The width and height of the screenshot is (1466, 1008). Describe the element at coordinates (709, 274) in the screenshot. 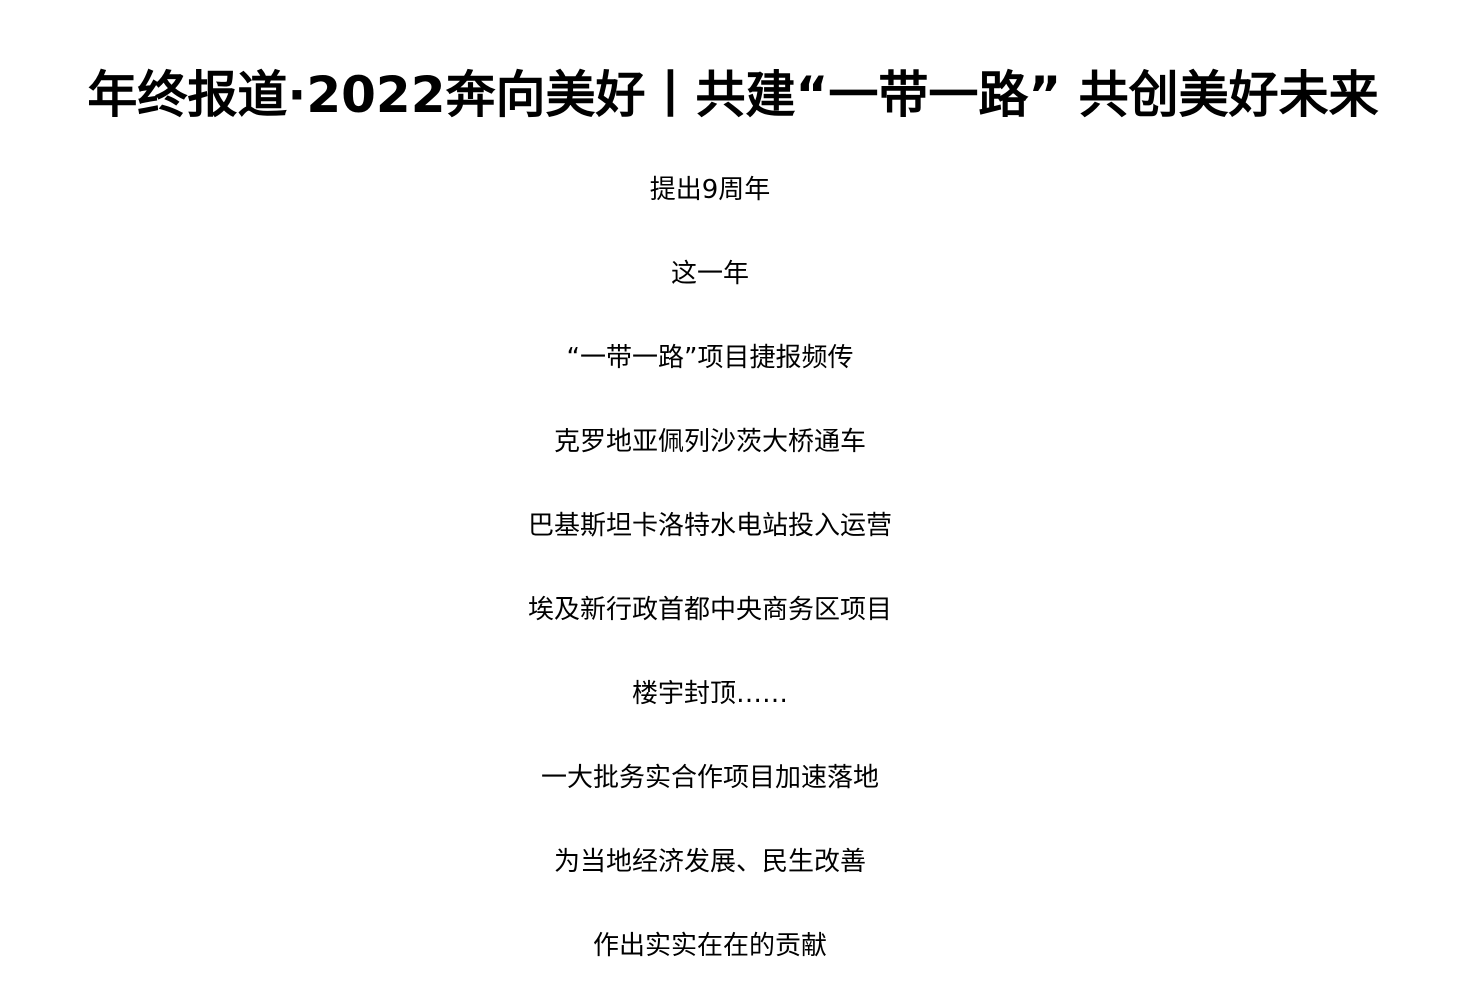

I see `body-line: 这一年` at that location.